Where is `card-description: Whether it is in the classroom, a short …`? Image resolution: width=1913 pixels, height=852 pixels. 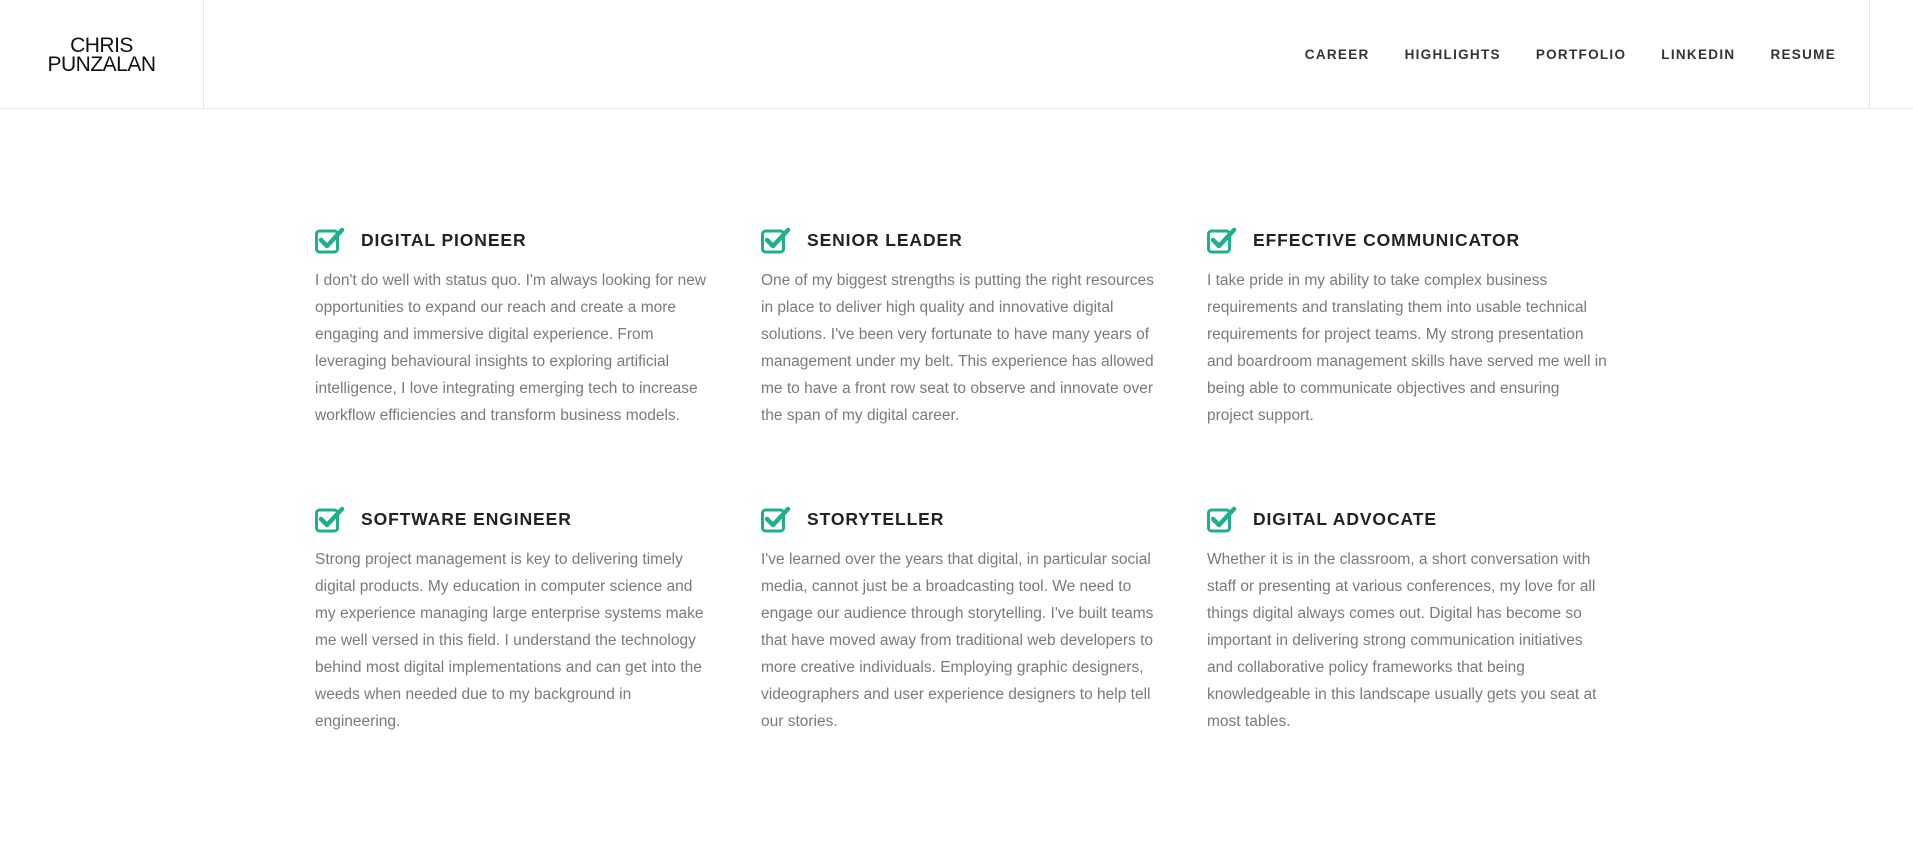 card-description: Whether it is in the classroom, a short … is located at coordinates (1402, 640).